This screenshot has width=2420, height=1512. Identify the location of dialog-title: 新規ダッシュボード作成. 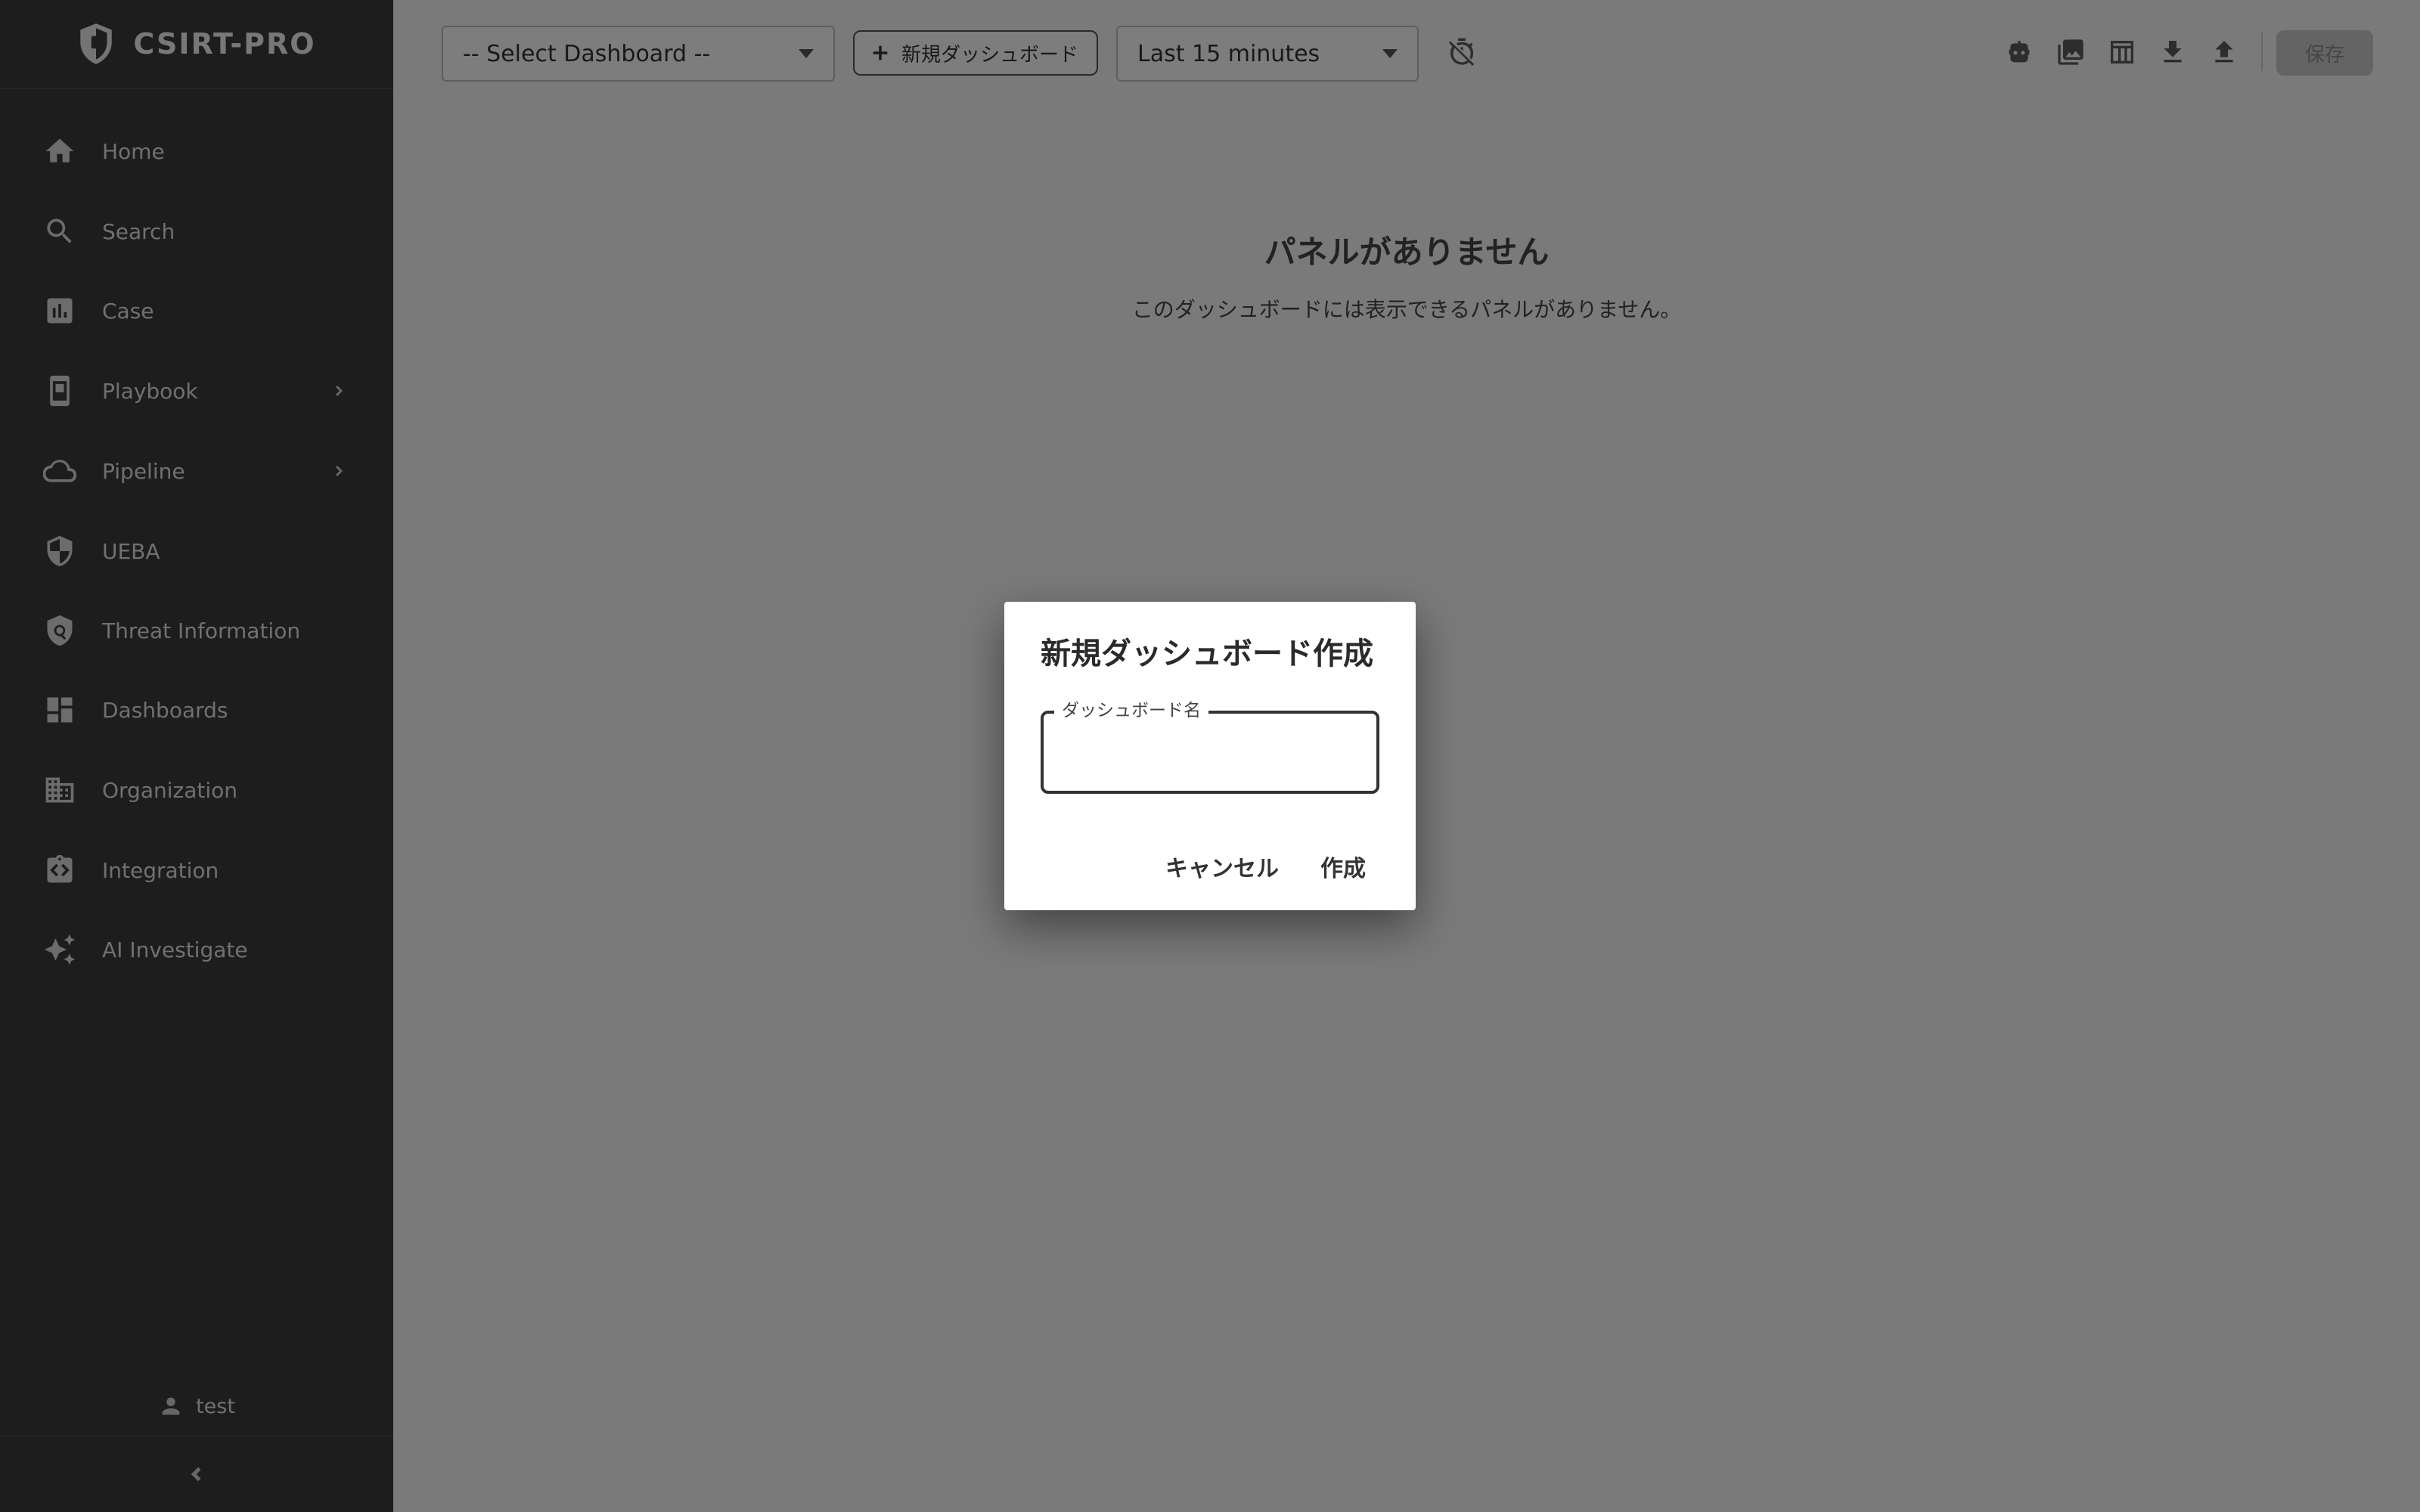
(1207, 654).